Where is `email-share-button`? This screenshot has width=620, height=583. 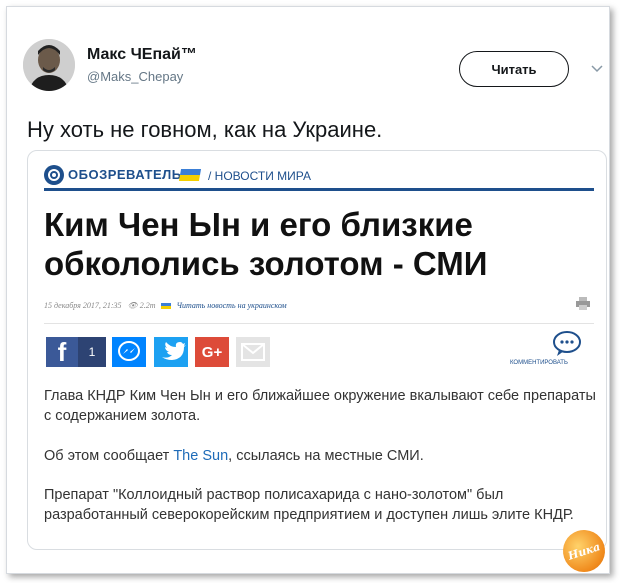 email-share-button is located at coordinates (253, 352).